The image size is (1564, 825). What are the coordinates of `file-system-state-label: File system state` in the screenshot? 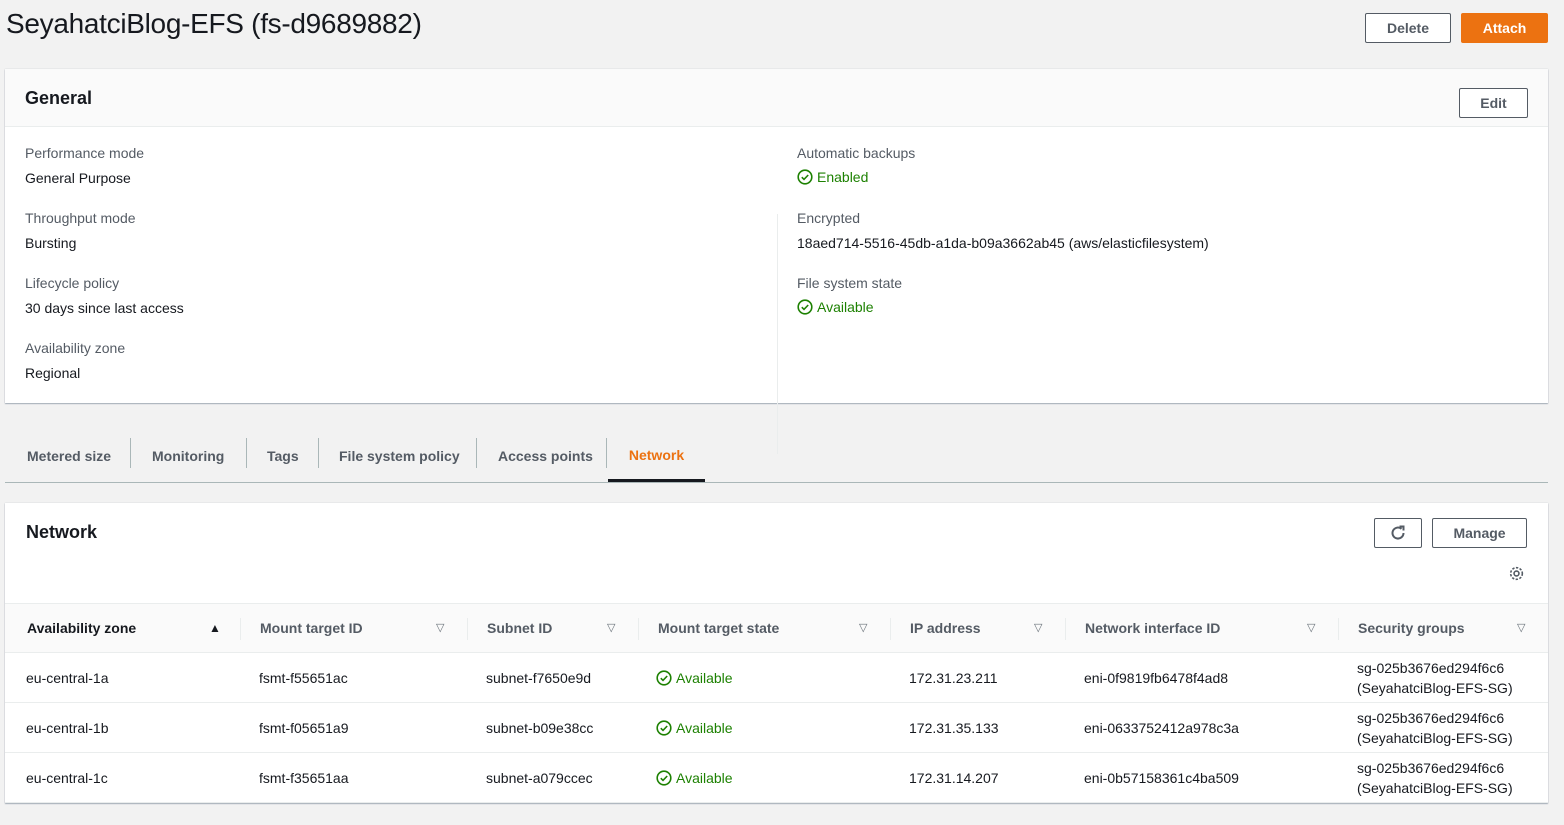 It's located at (850, 283).